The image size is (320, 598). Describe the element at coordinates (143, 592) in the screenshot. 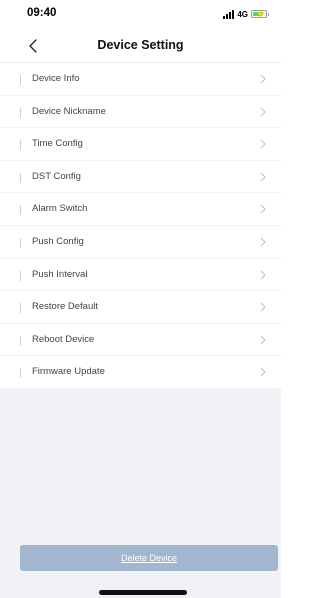

I see `home-indicator` at that location.